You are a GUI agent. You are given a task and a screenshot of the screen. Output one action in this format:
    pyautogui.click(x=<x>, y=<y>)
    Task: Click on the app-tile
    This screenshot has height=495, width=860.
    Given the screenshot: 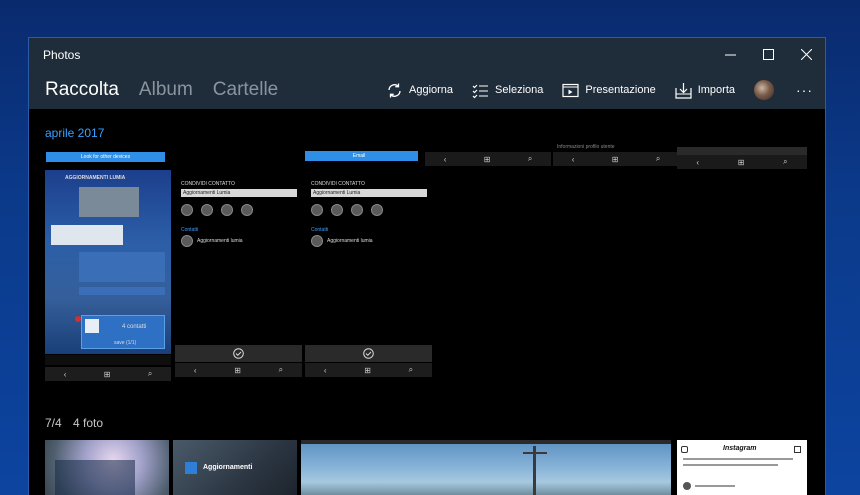 What is the action you would take?
    pyautogui.click(x=191, y=468)
    